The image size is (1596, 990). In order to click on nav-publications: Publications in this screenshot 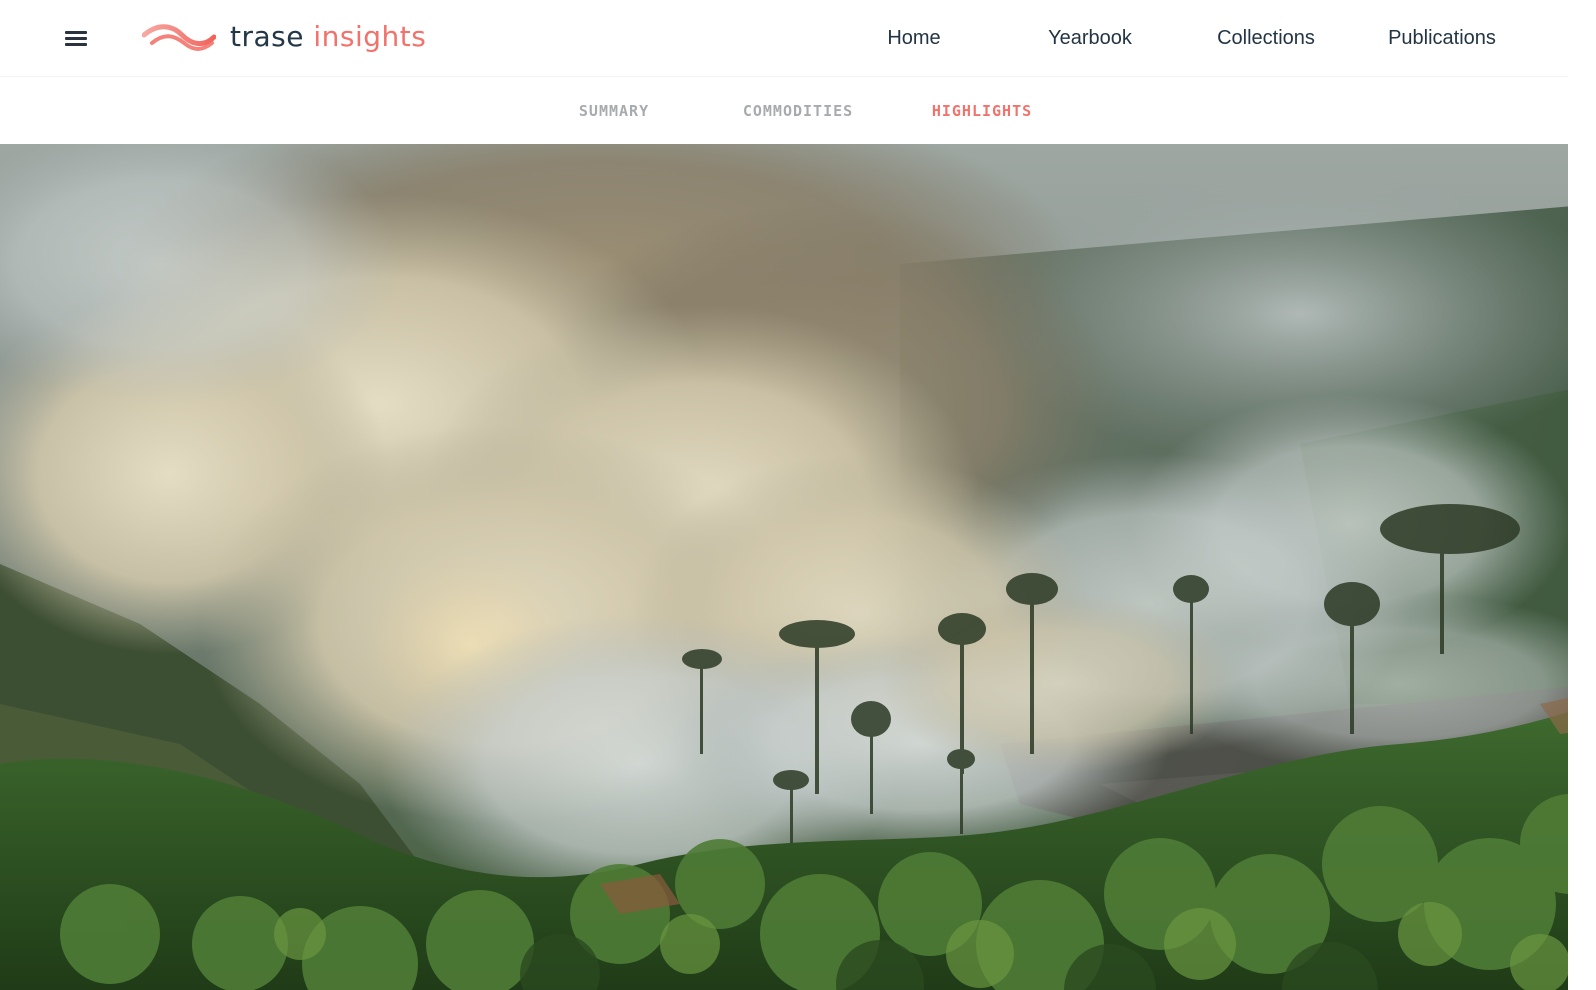, I will do `click(1442, 38)`.